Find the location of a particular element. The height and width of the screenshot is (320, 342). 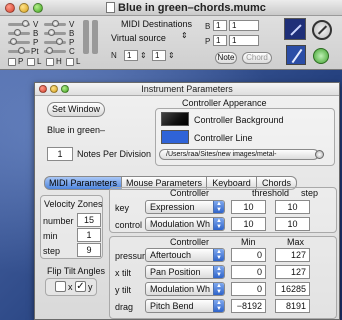

b-field-1: 1 is located at coordinates (220, 25).